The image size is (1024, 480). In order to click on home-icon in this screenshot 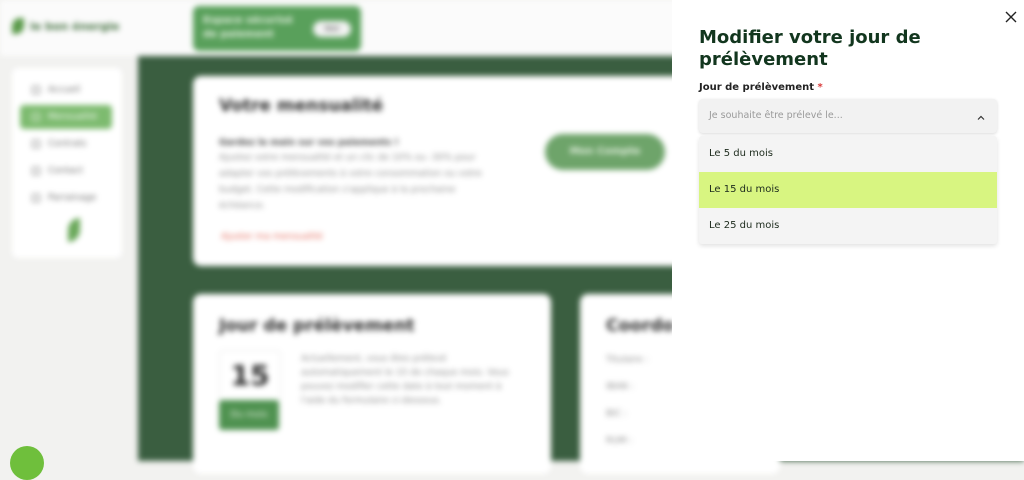, I will do `click(36, 90)`.